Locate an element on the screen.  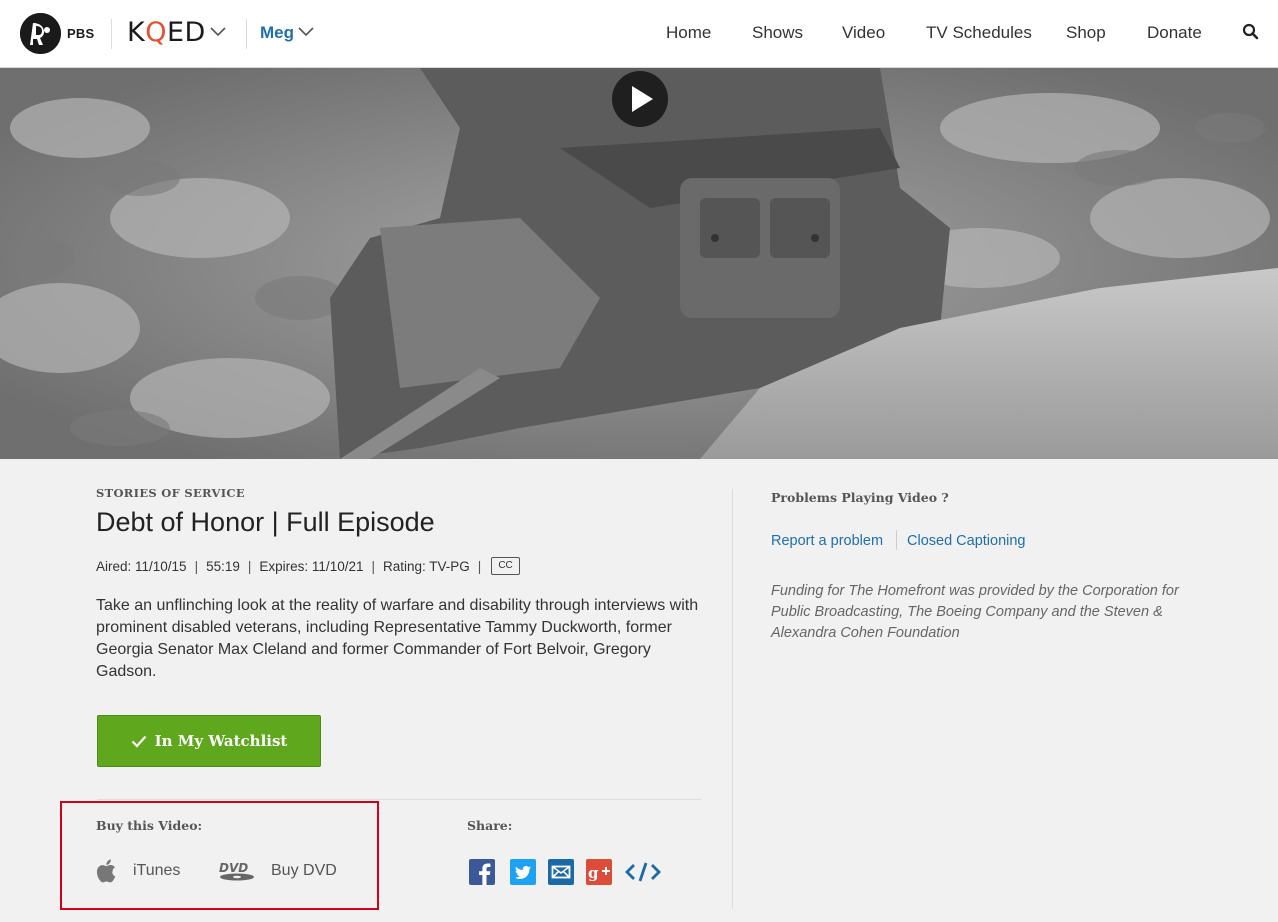
watchlist-button: In My Watchlist is located at coordinates (209, 741).